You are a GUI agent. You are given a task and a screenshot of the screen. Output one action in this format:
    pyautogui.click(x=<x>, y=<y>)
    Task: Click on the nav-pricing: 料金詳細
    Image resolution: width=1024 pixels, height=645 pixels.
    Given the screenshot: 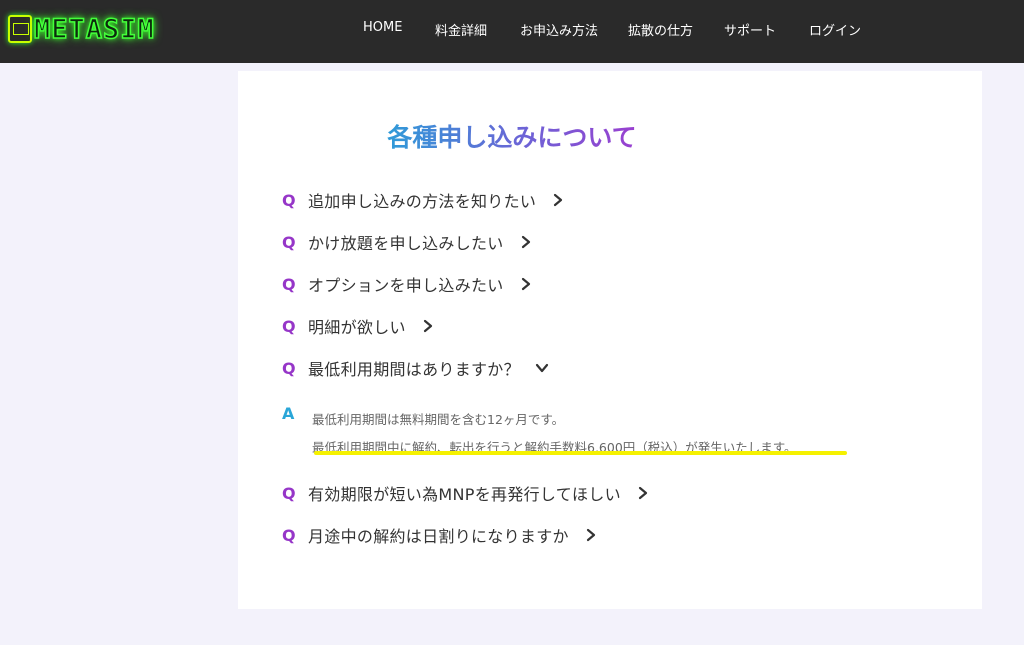 What is the action you would take?
    pyautogui.click(x=461, y=29)
    